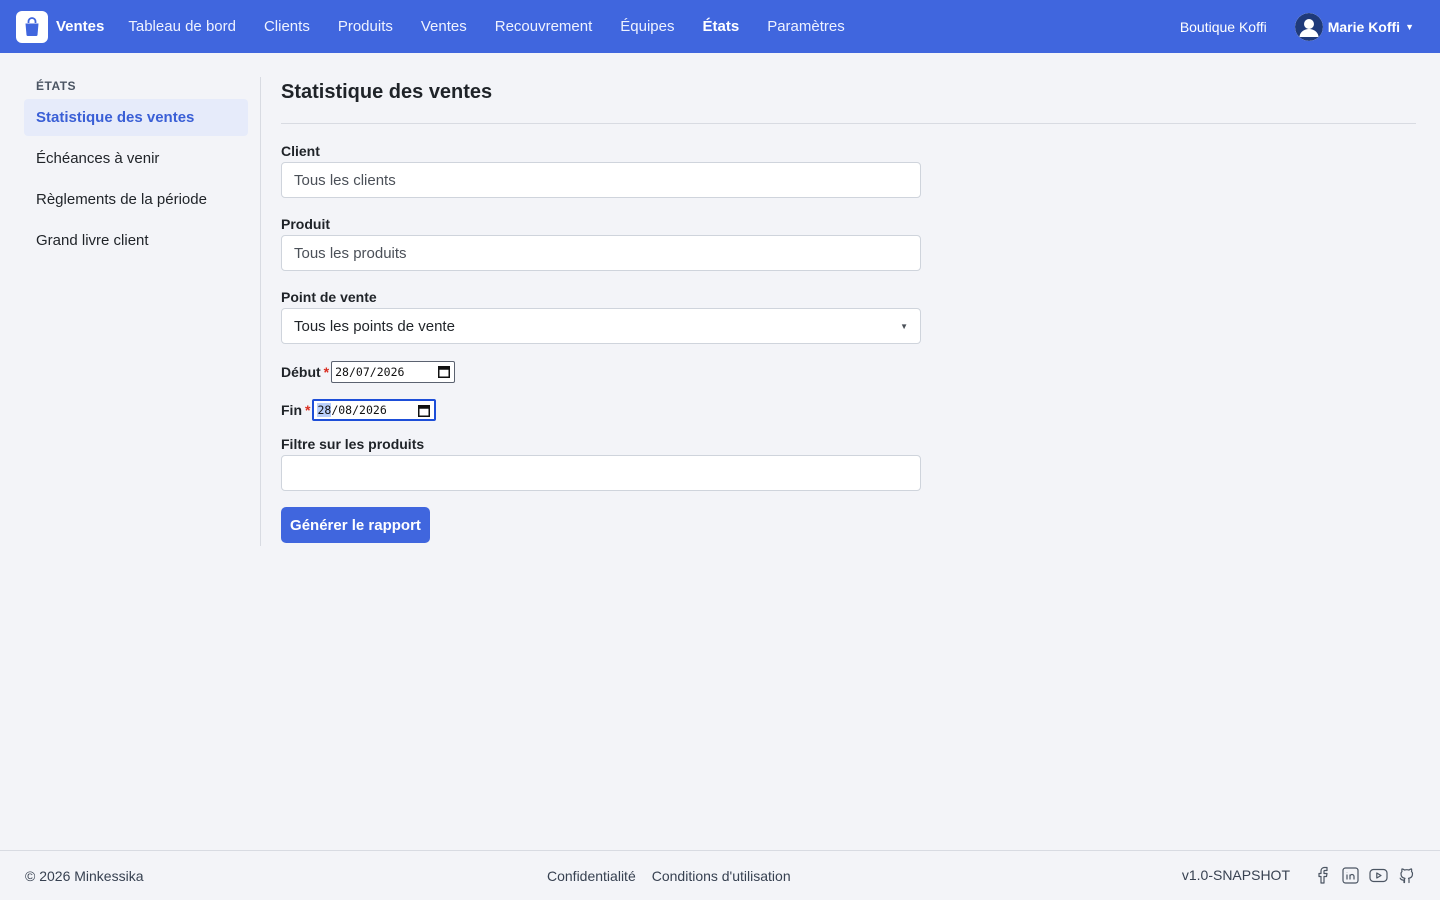 The width and height of the screenshot is (1440, 900). I want to click on client-label: Client, so click(300, 151).